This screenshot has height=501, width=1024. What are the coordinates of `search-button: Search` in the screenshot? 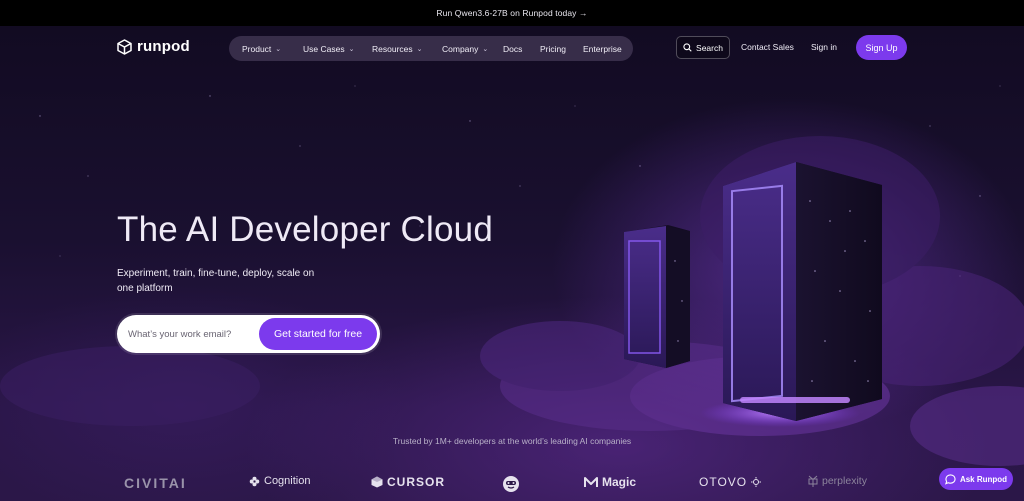 It's located at (703, 47).